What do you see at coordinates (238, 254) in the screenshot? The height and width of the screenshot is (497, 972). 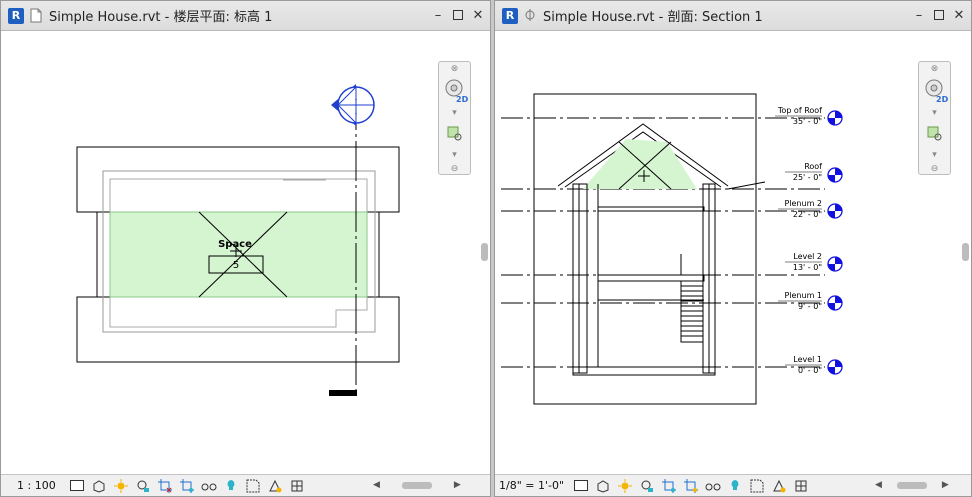 I see `space-region` at bounding box center [238, 254].